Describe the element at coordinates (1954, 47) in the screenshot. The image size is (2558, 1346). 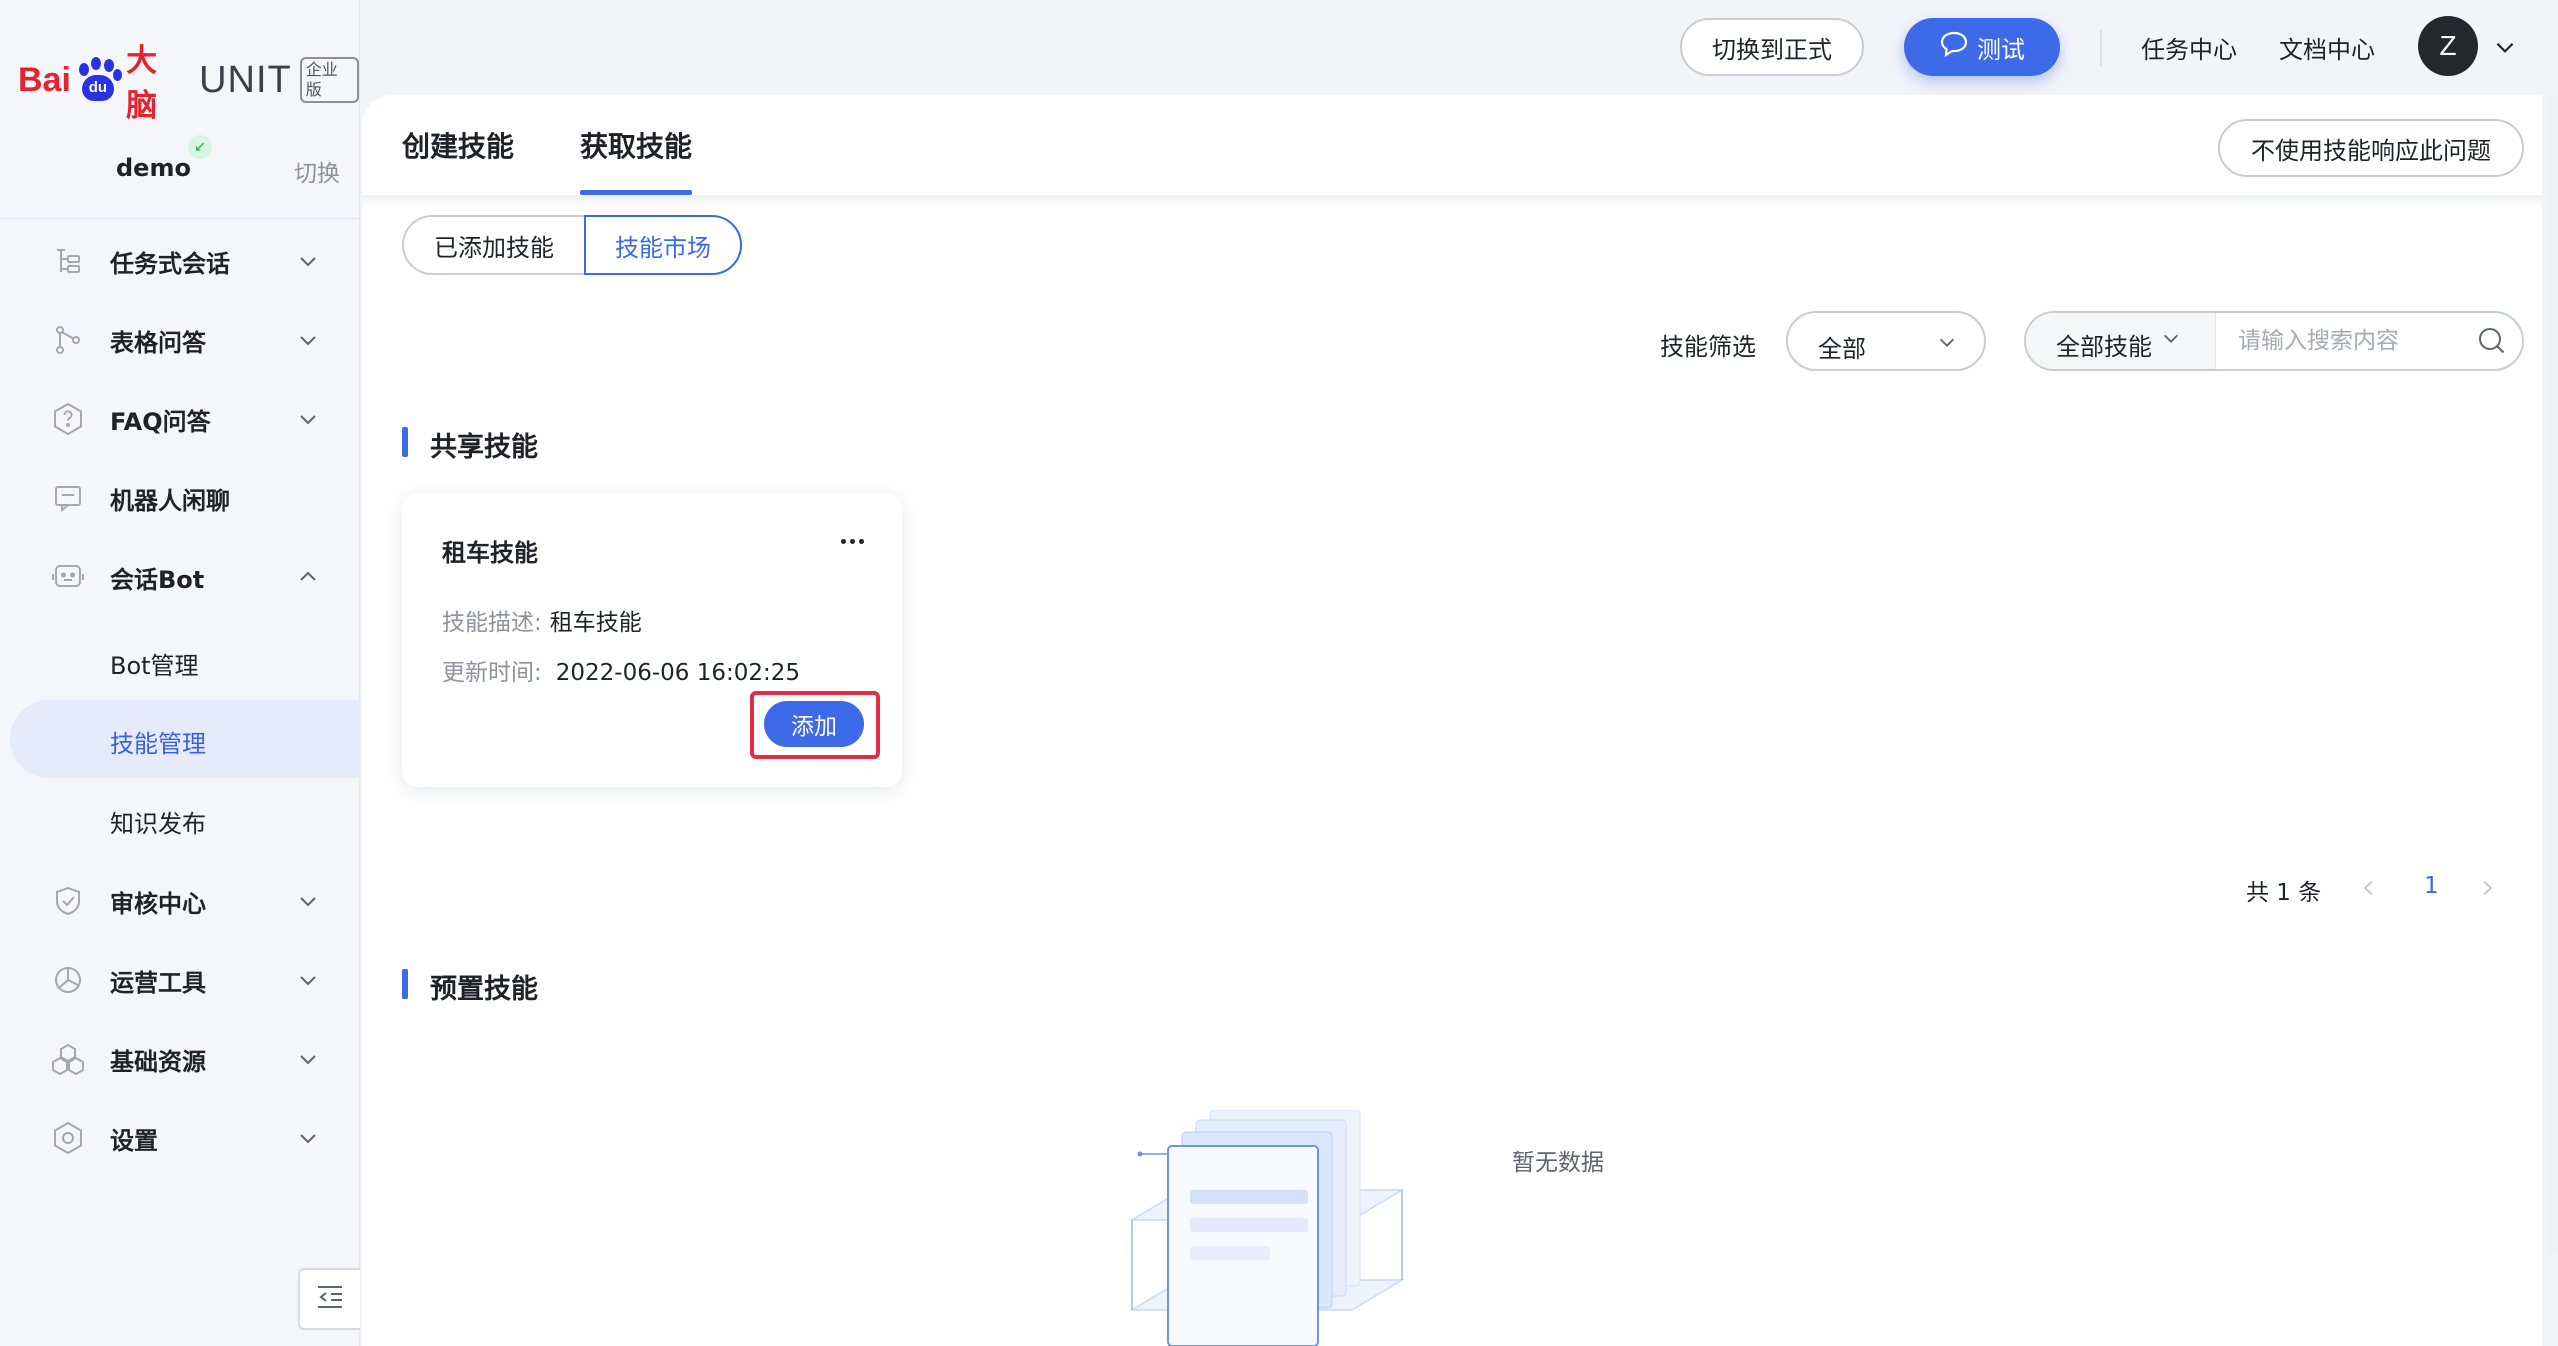
I see `chat-bubble-icon` at that location.